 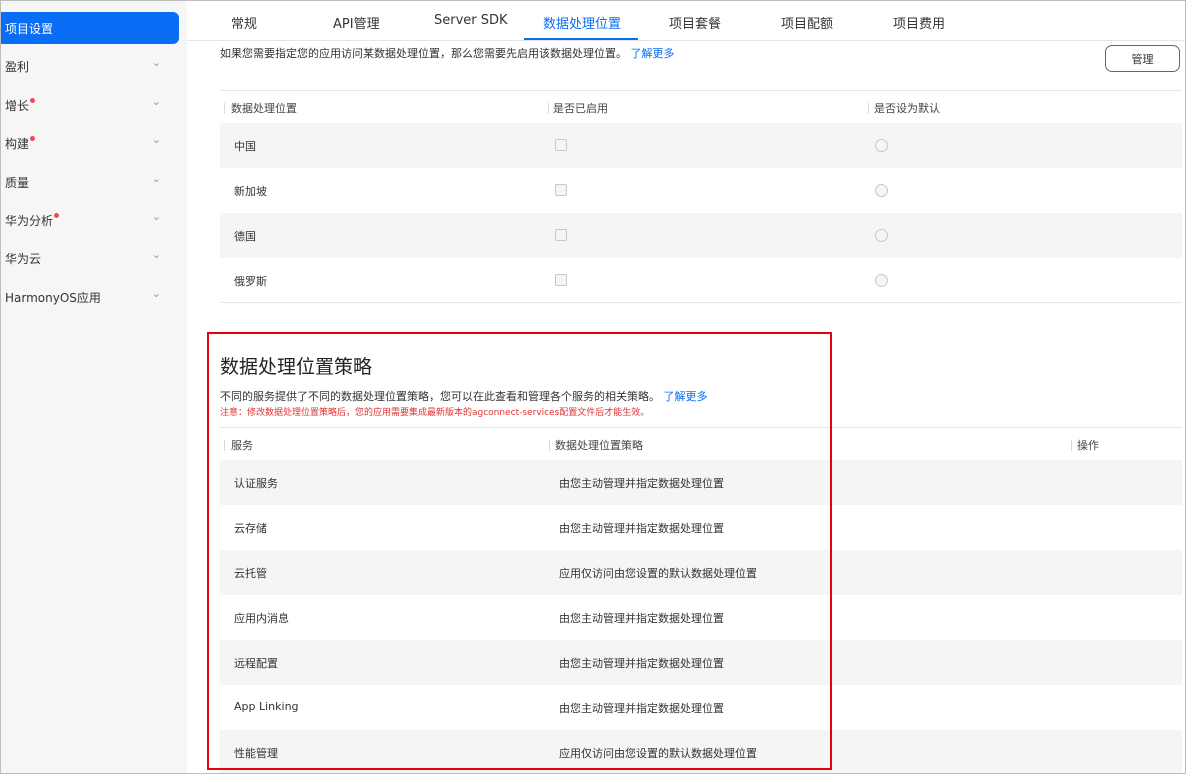 What do you see at coordinates (250, 573) in the screenshot?
I see `service-name: 云托管` at bounding box center [250, 573].